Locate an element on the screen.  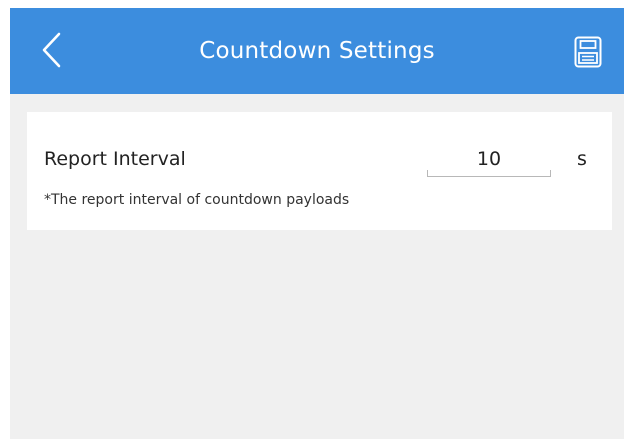
save-floppy-icon is located at coordinates (588, 52).